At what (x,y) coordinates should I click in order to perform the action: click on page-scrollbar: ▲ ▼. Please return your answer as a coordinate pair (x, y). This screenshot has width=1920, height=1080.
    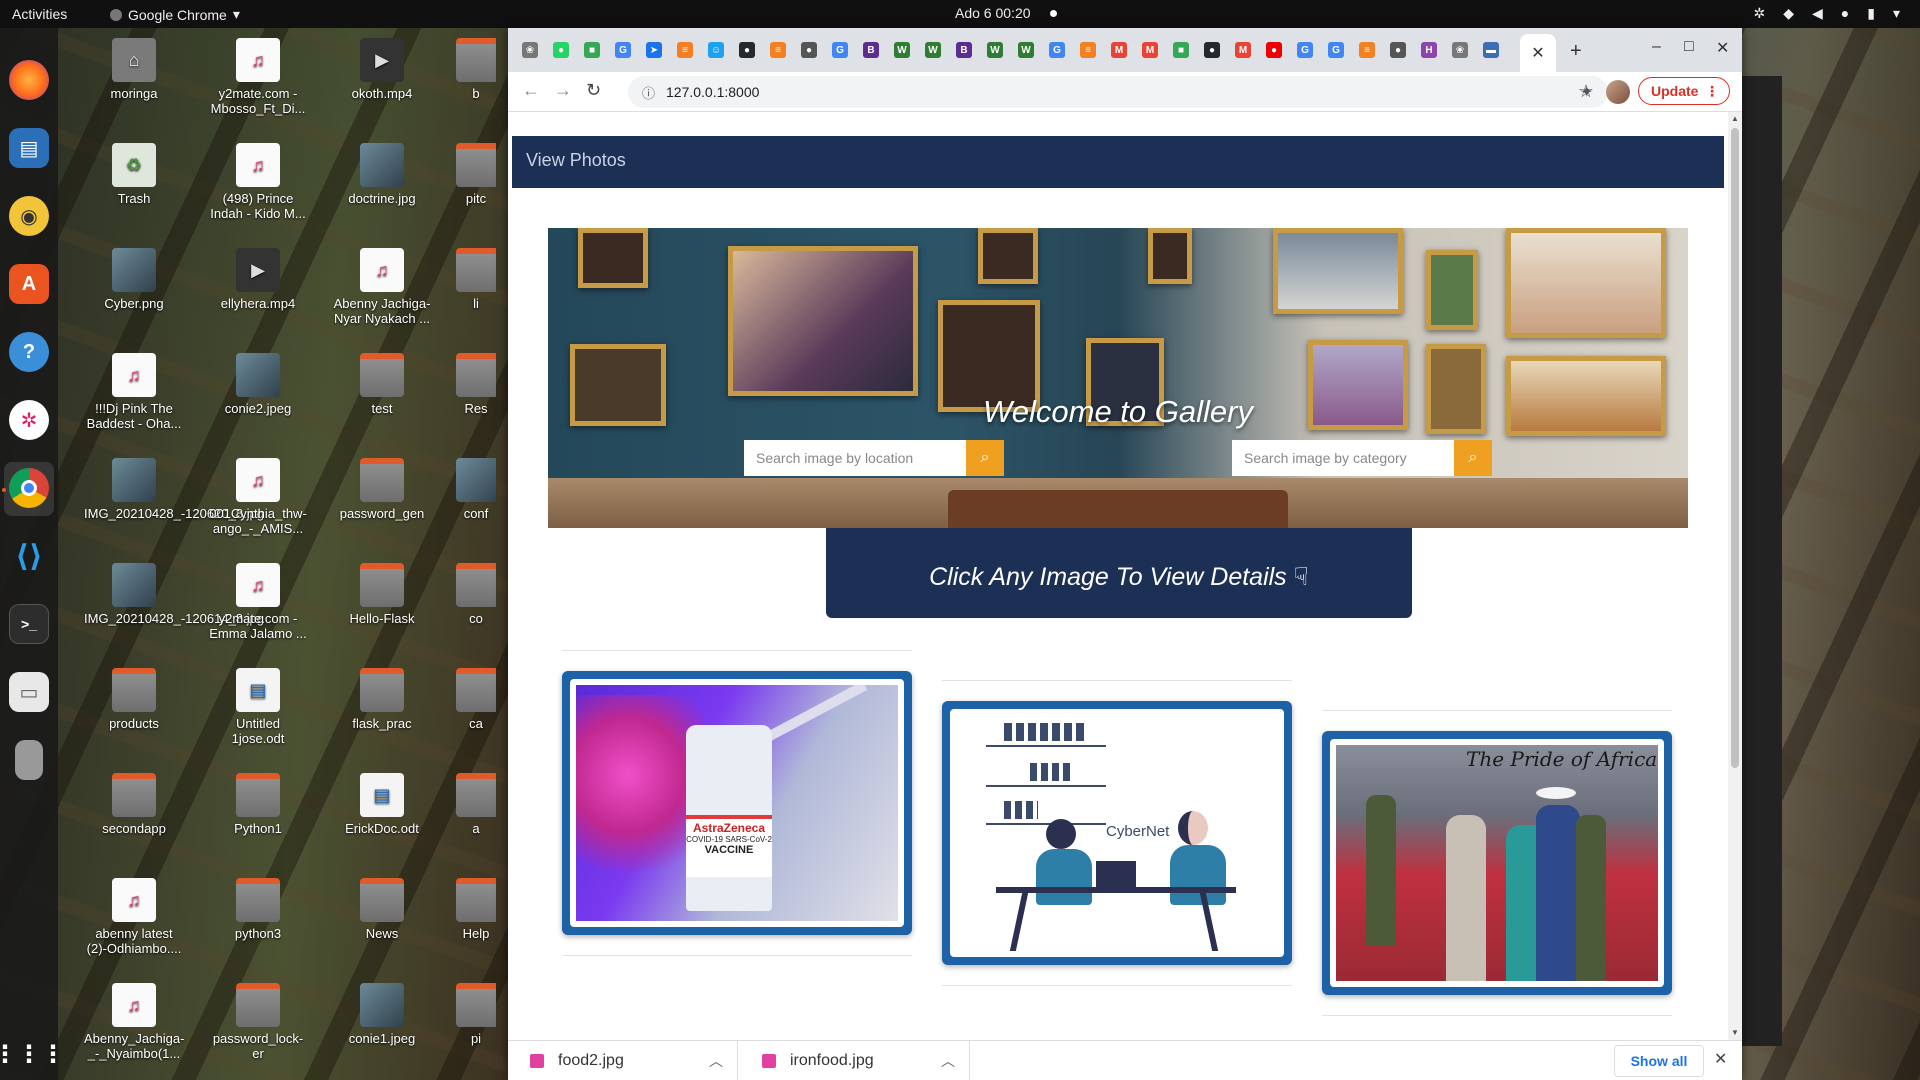
    Looking at the image, I should click on (1735, 576).